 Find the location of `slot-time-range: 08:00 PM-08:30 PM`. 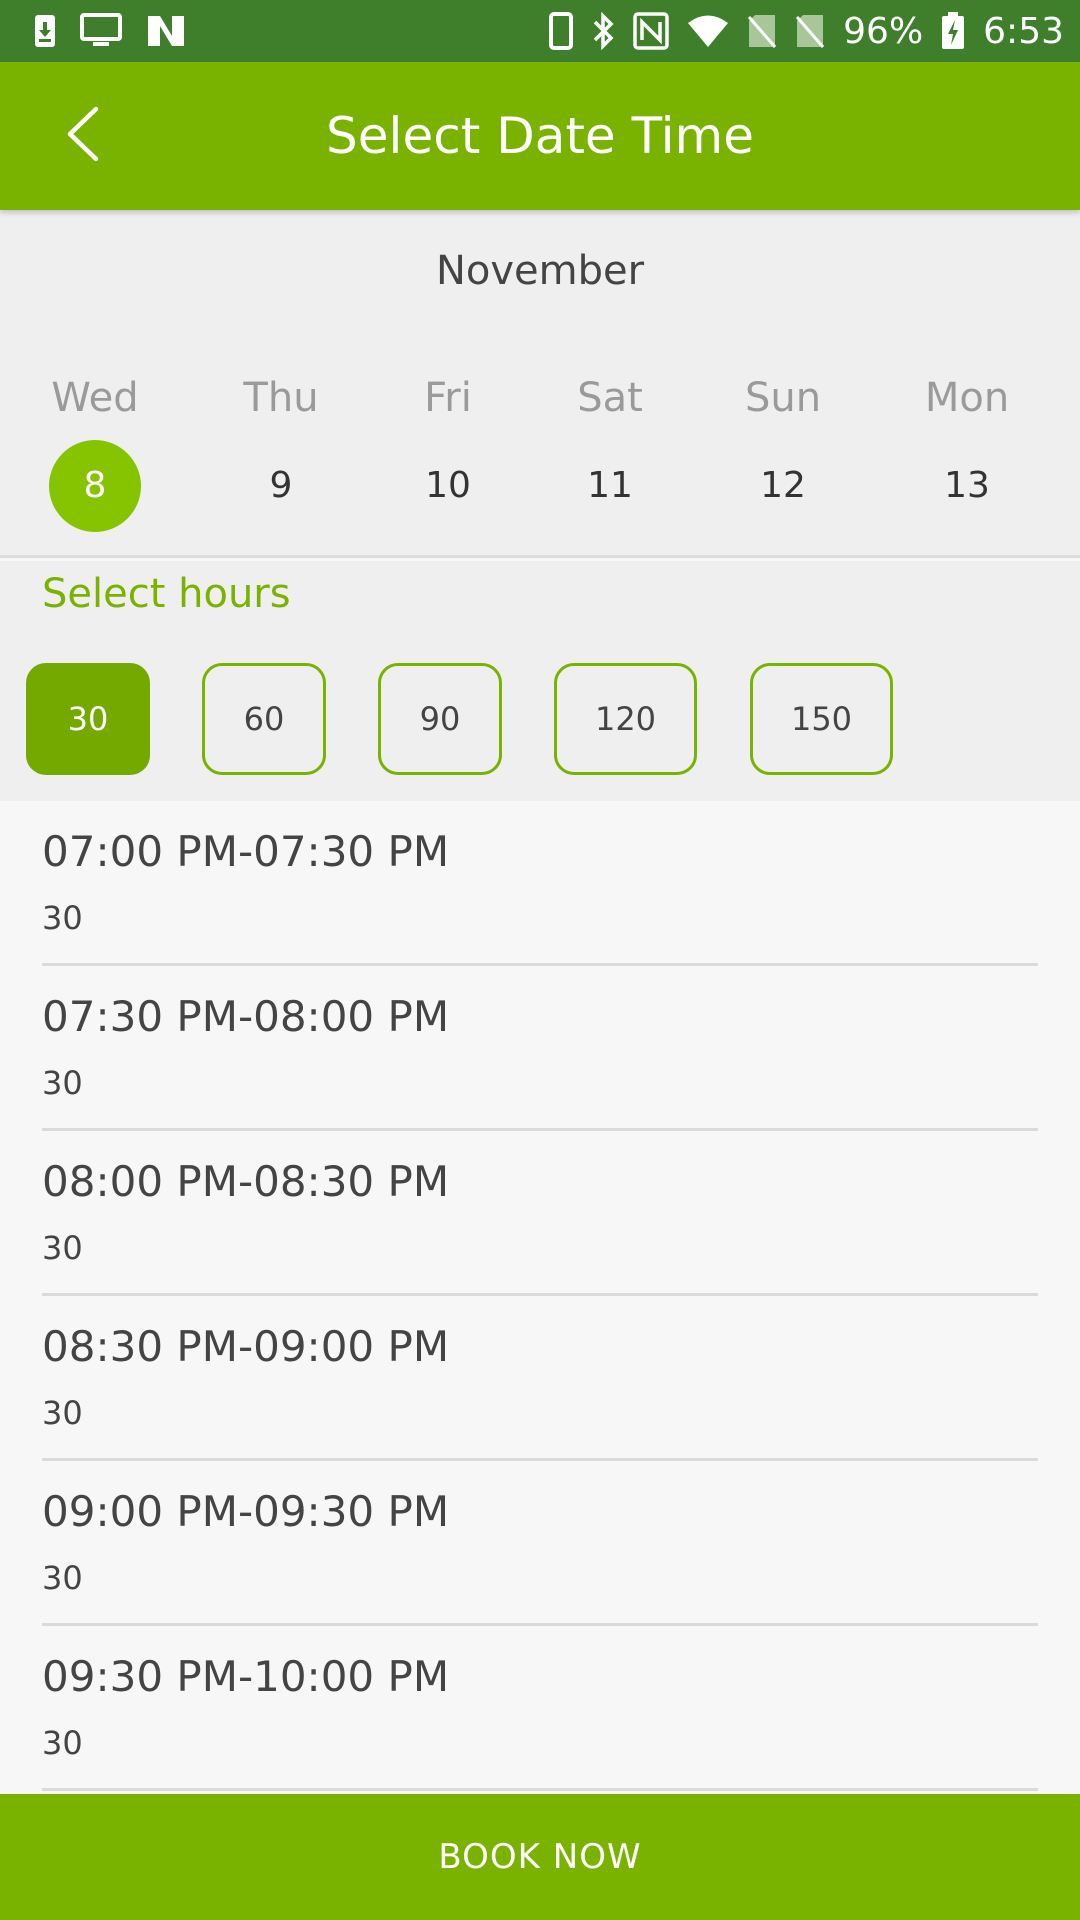

slot-time-range: 08:00 PM-08:30 PM is located at coordinates (246, 1181).